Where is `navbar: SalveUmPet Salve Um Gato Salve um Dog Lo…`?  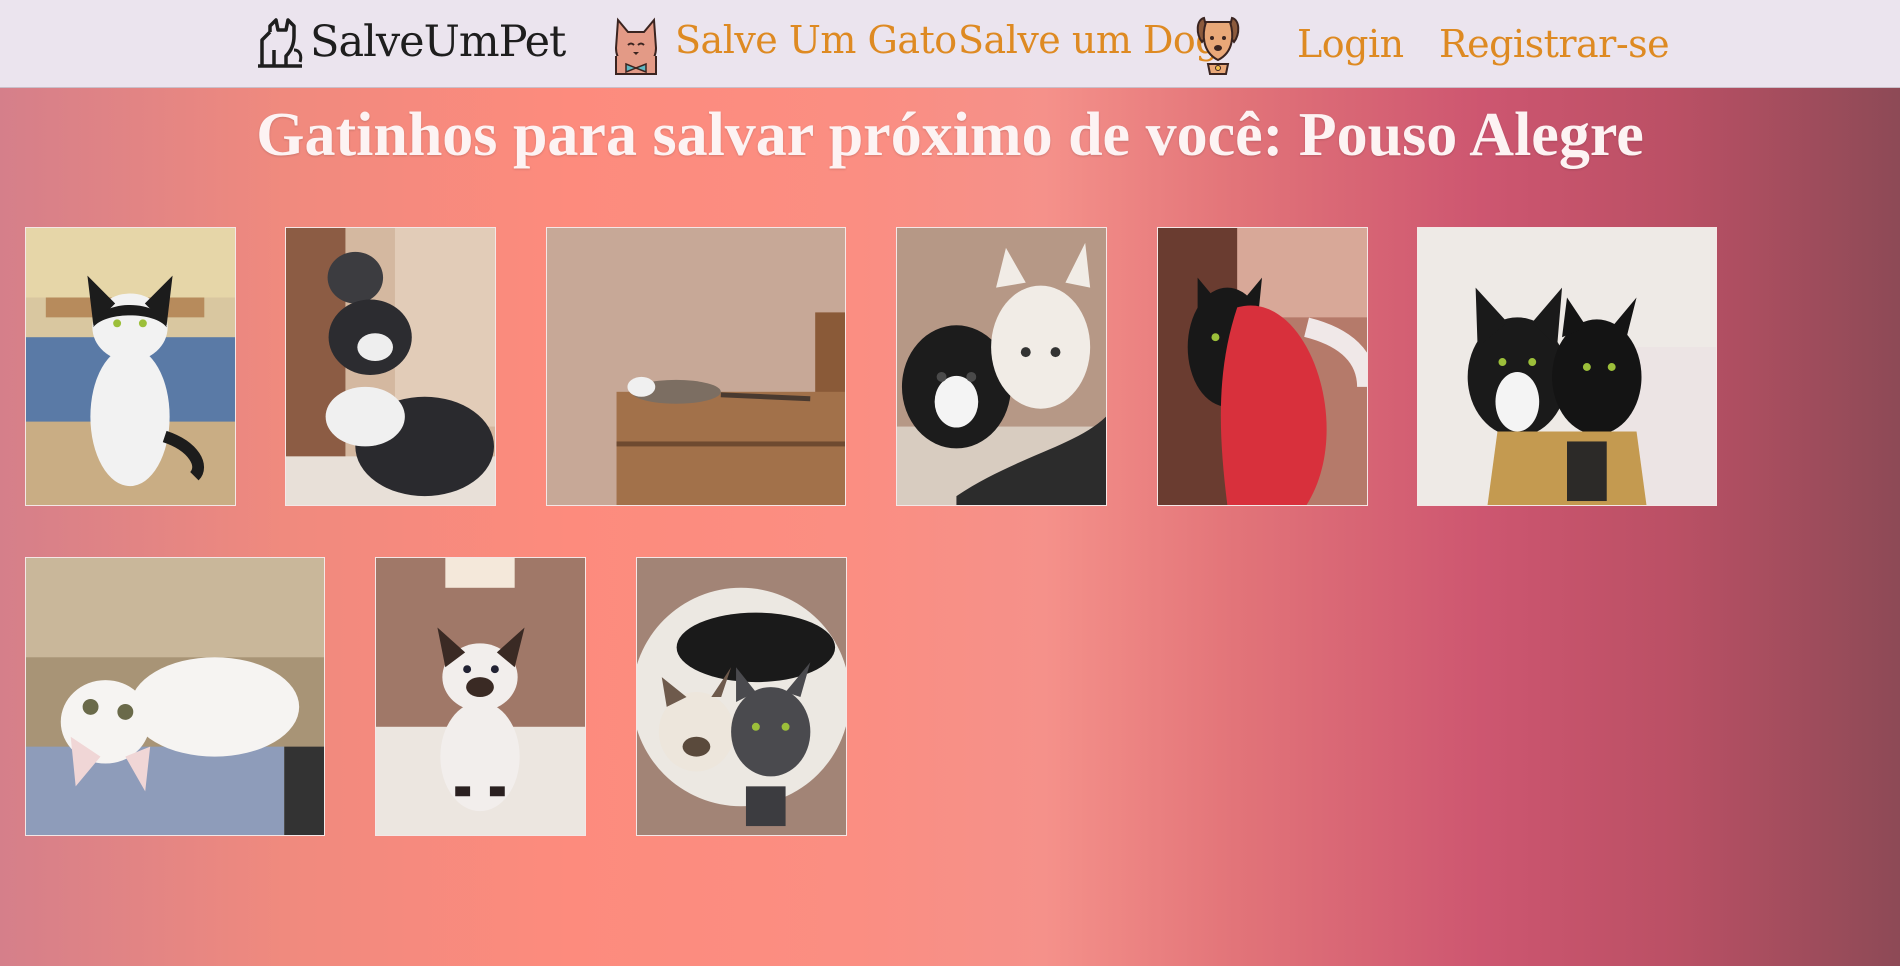 navbar: SalveUmPet Salve Um Gato Salve um Dog Lo… is located at coordinates (950, 44).